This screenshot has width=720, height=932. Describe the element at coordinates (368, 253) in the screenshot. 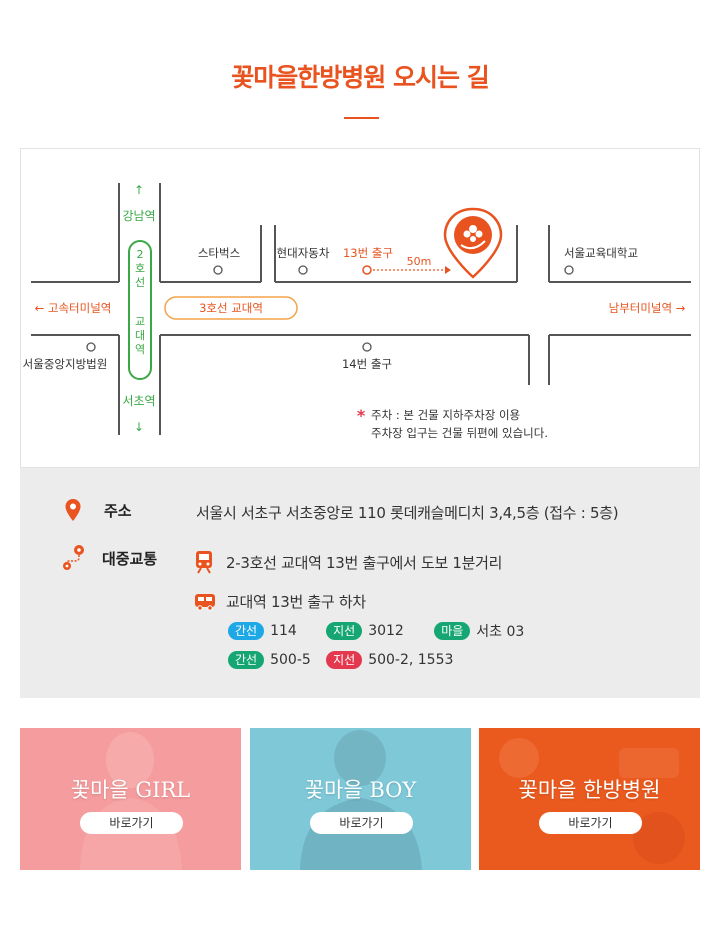

I see `map-label-exit13: 13번 출구` at that location.